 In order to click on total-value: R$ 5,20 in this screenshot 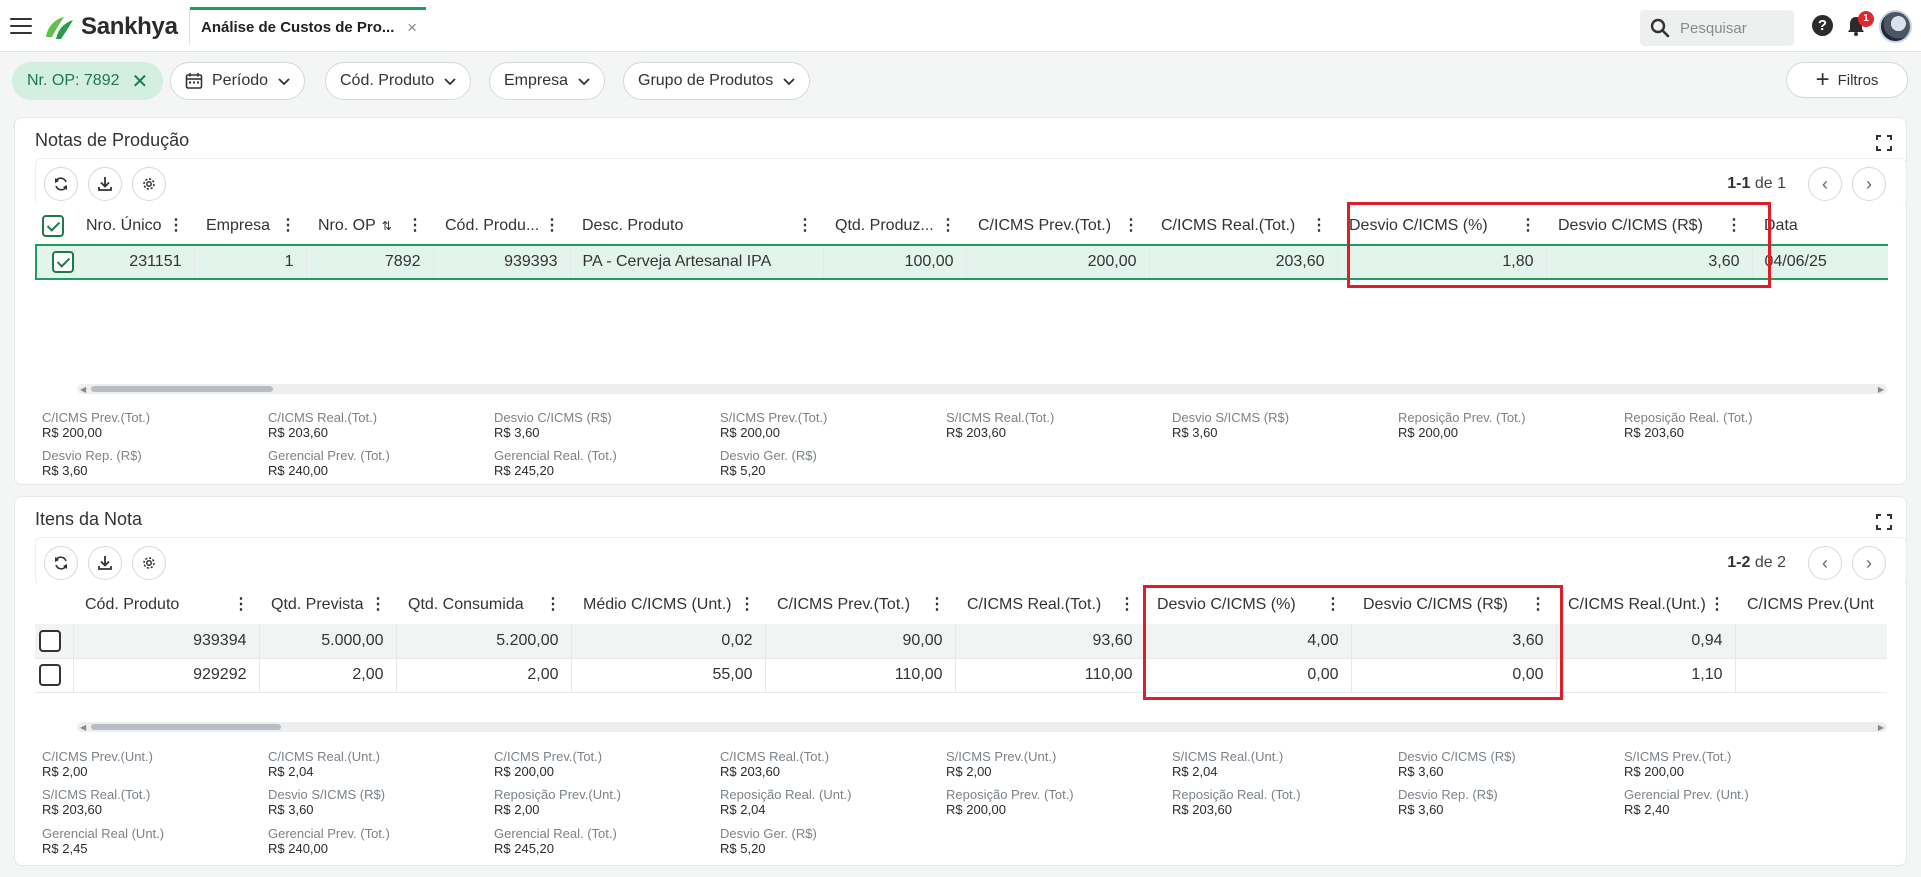, I will do `click(743, 470)`.